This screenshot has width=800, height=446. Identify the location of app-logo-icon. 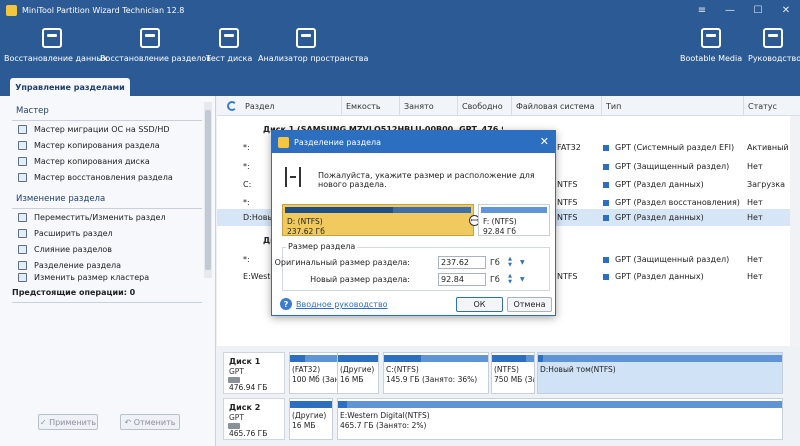
(283, 142).